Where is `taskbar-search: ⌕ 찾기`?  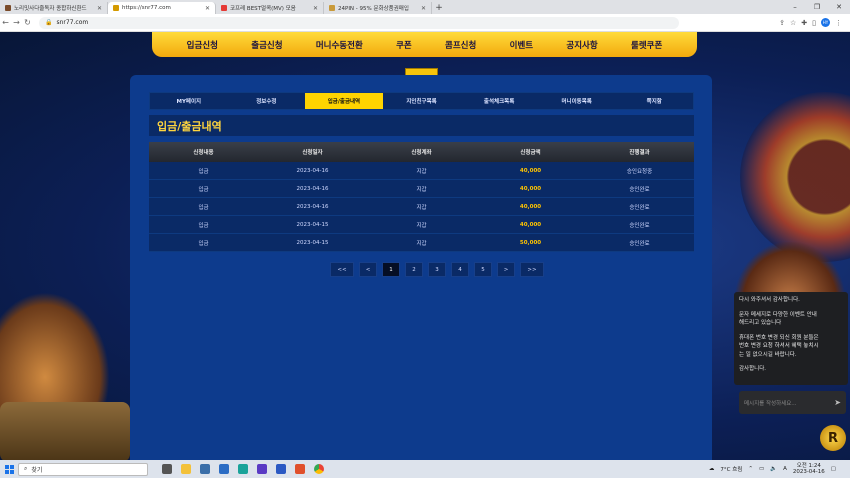
taskbar-search: ⌕ 찾기 is located at coordinates (83, 469).